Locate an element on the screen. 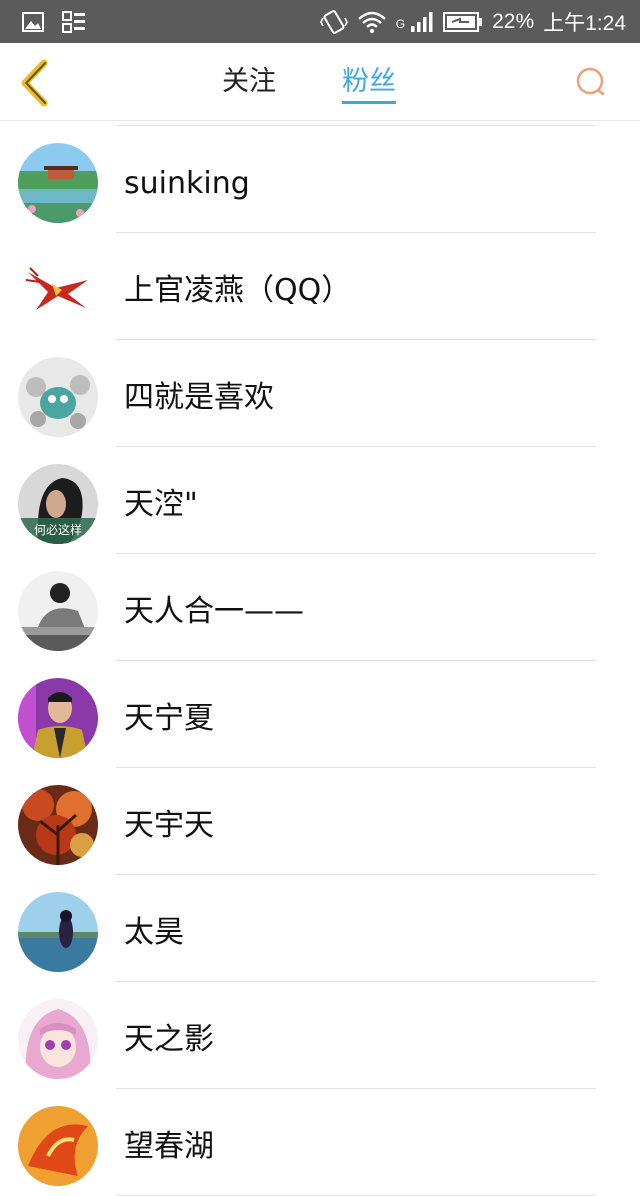 The height and width of the screenshot is (1196, 640). list-item: 天之影 is located at coordinates (320, 1035).